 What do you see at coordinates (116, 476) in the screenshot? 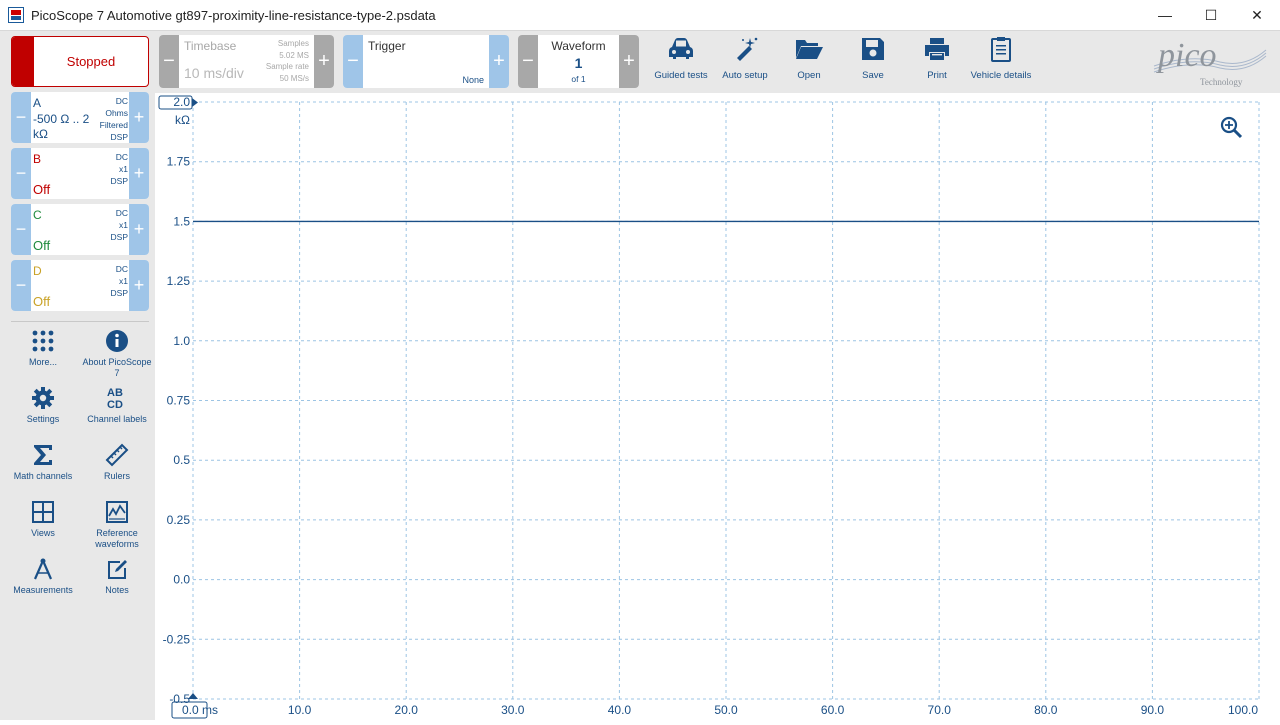
I see `rulers-label: Rulers` at bounding box center [116, 476].